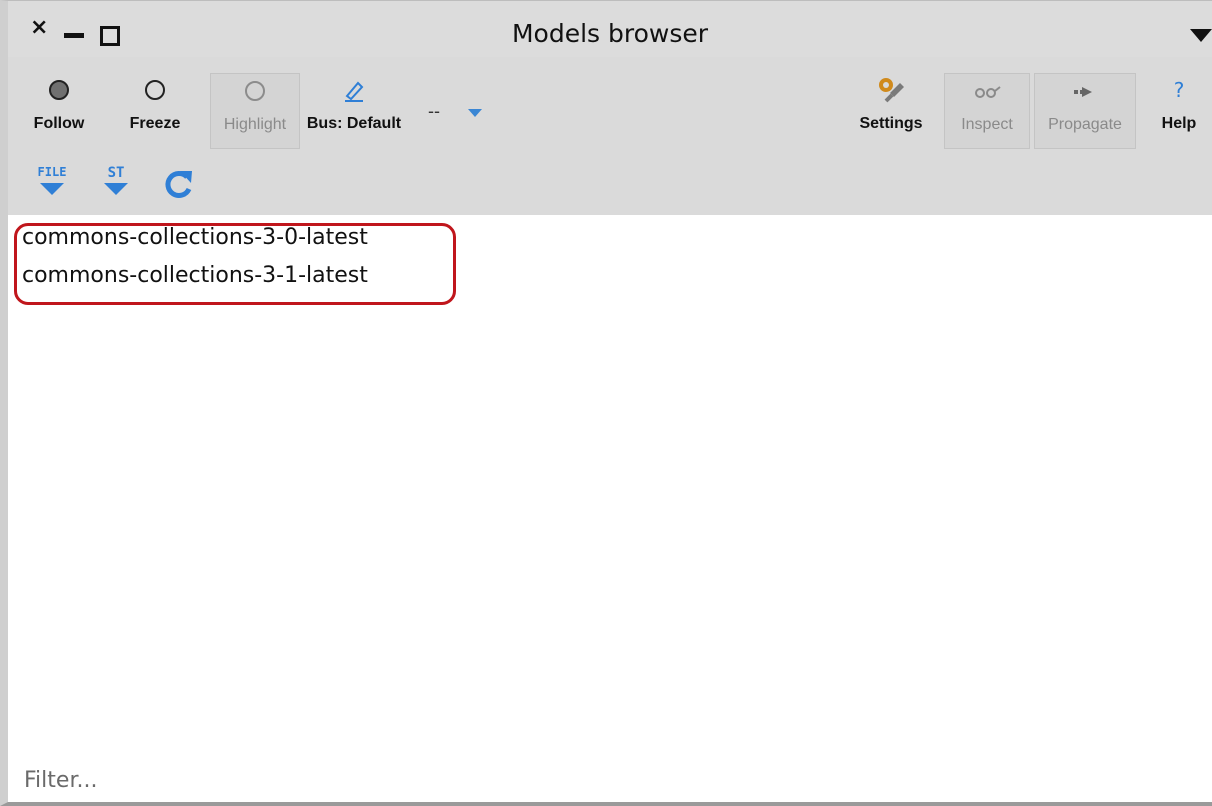 The width and height of the screenshot is (1212, 806). Describe the element at coordinates (116, 173) in the screenshot. I see `st-icon-text: ST` at that location.